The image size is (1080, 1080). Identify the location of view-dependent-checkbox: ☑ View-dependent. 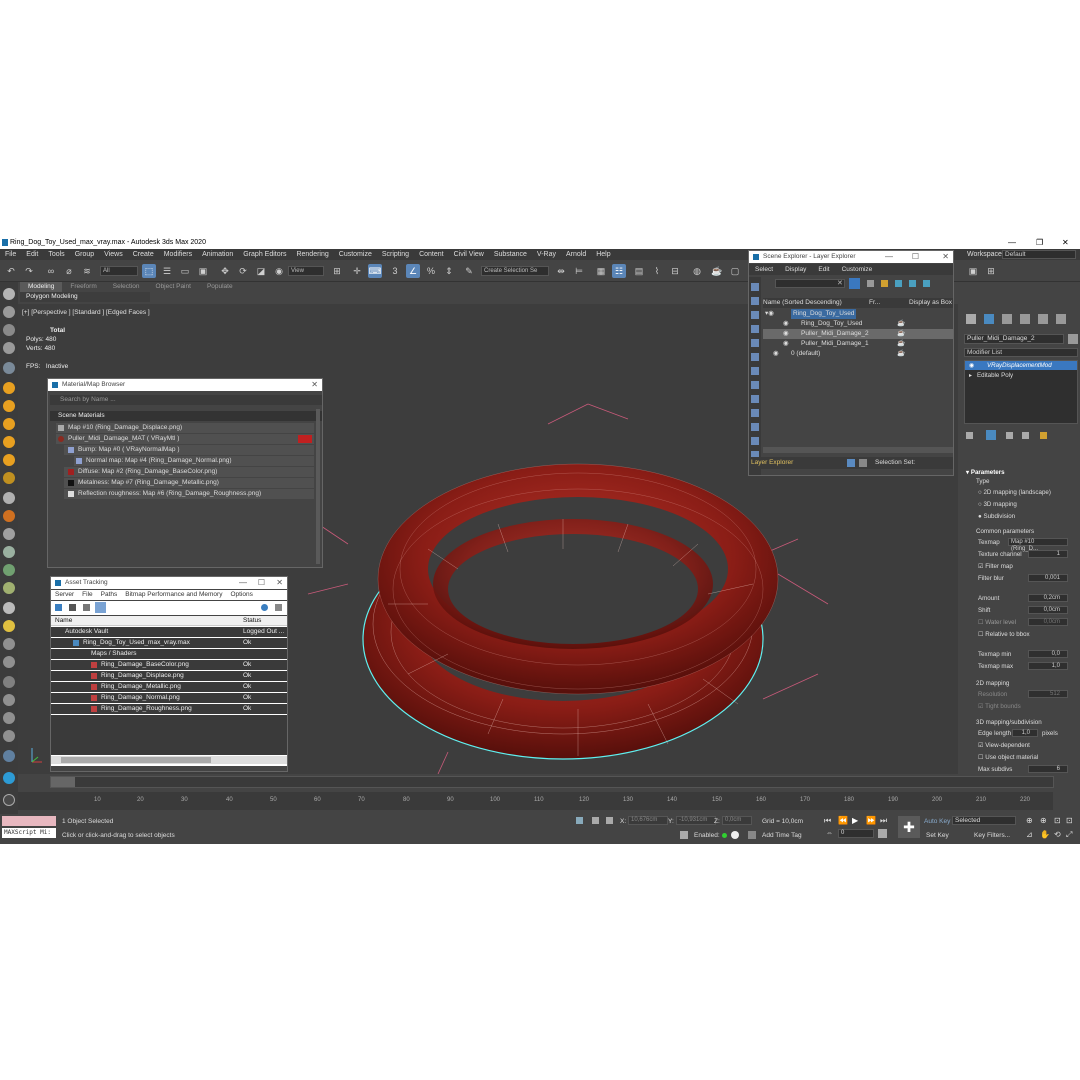
(1004, 745).